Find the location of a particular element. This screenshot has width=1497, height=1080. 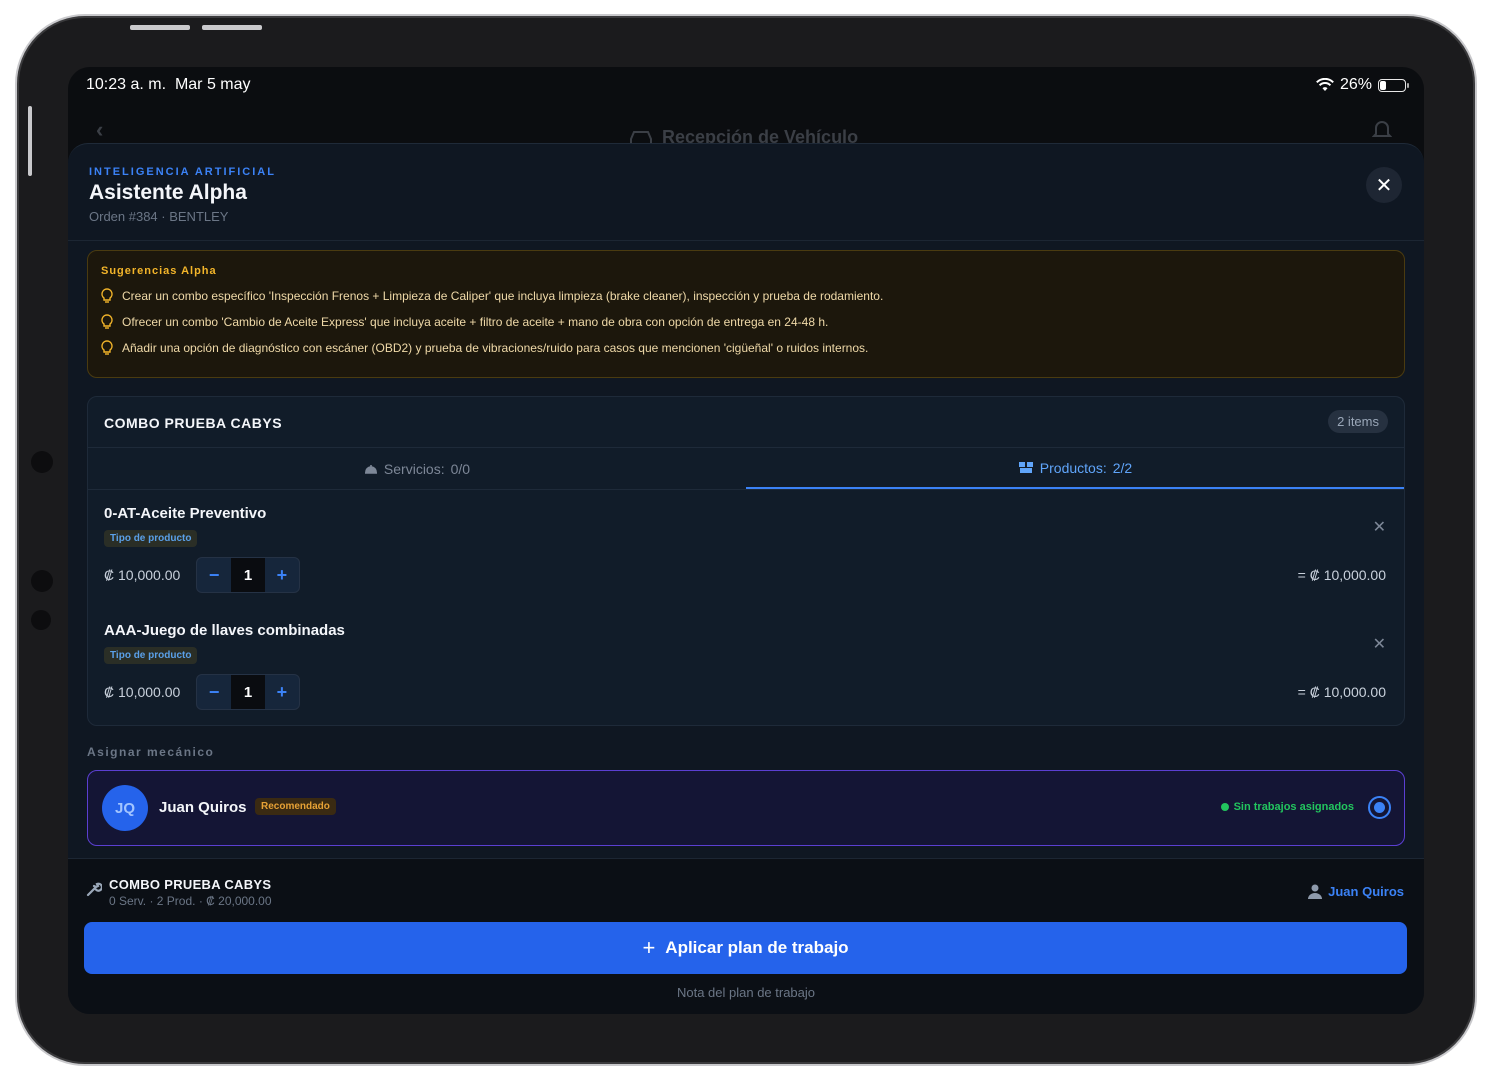

sheet-title: Asistente Alpha is located at coordinates (168, 192).